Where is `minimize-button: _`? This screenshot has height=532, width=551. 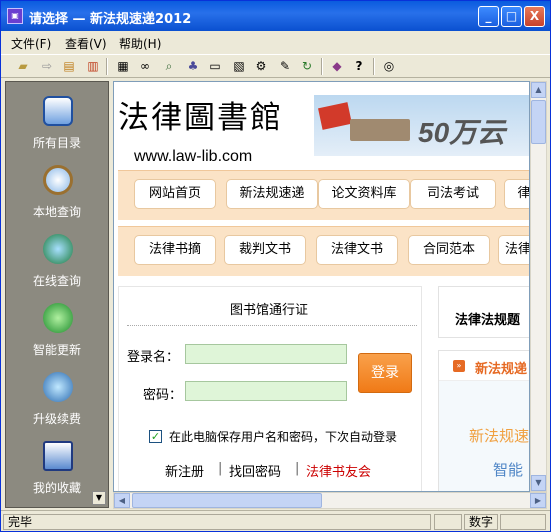
minimize-button: _ is located at coordinates (488, 16).